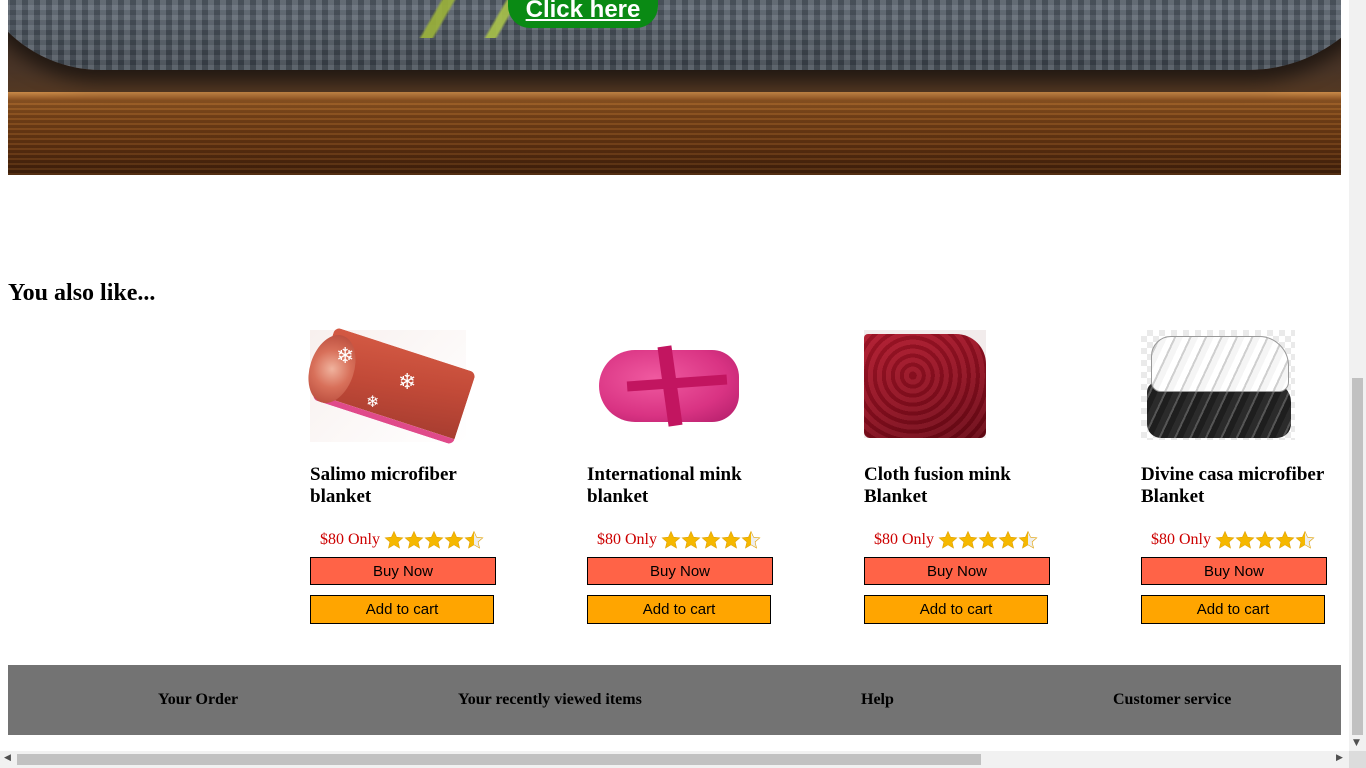  What do you see at coordinates (198, 700) in the screenshot?
I see `footer-link-your-order: Your Order` at bounding box center [198, 700].